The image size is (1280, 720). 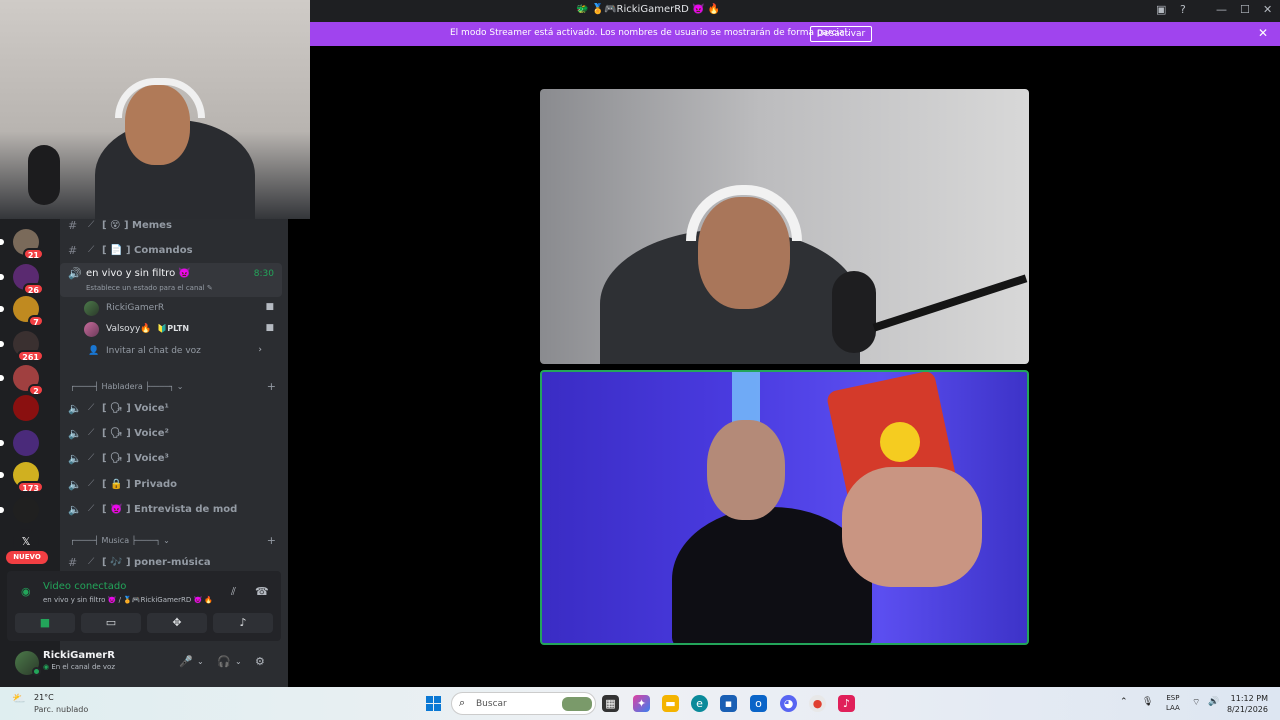 I want to click on video-tile-rickigamerr, so click(x=784, y=226).